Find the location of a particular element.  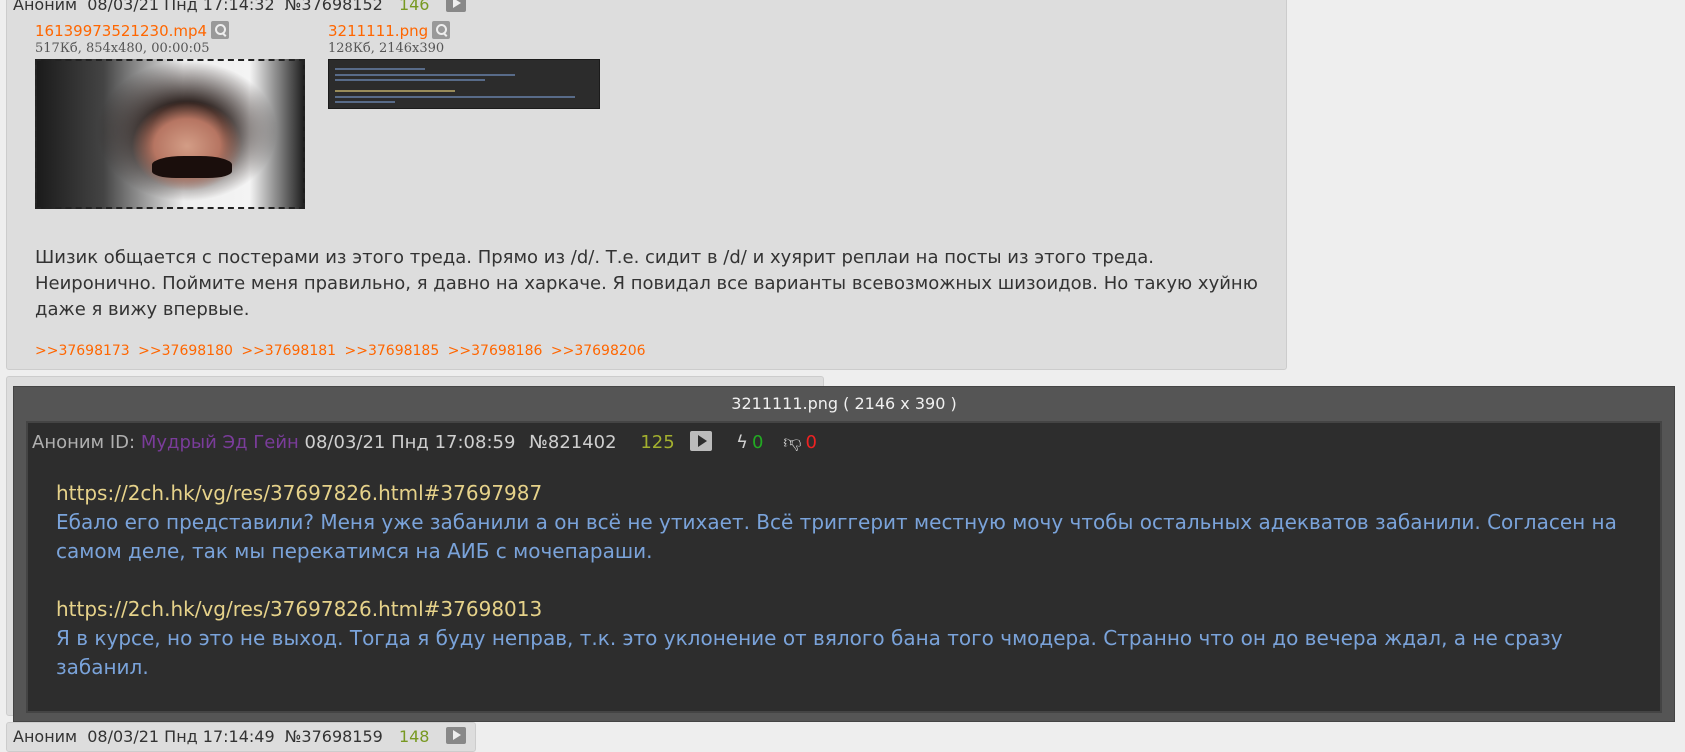

preview-title: 3211111.png ( 2146 x 390 ) is located at coordinates (844, 403).